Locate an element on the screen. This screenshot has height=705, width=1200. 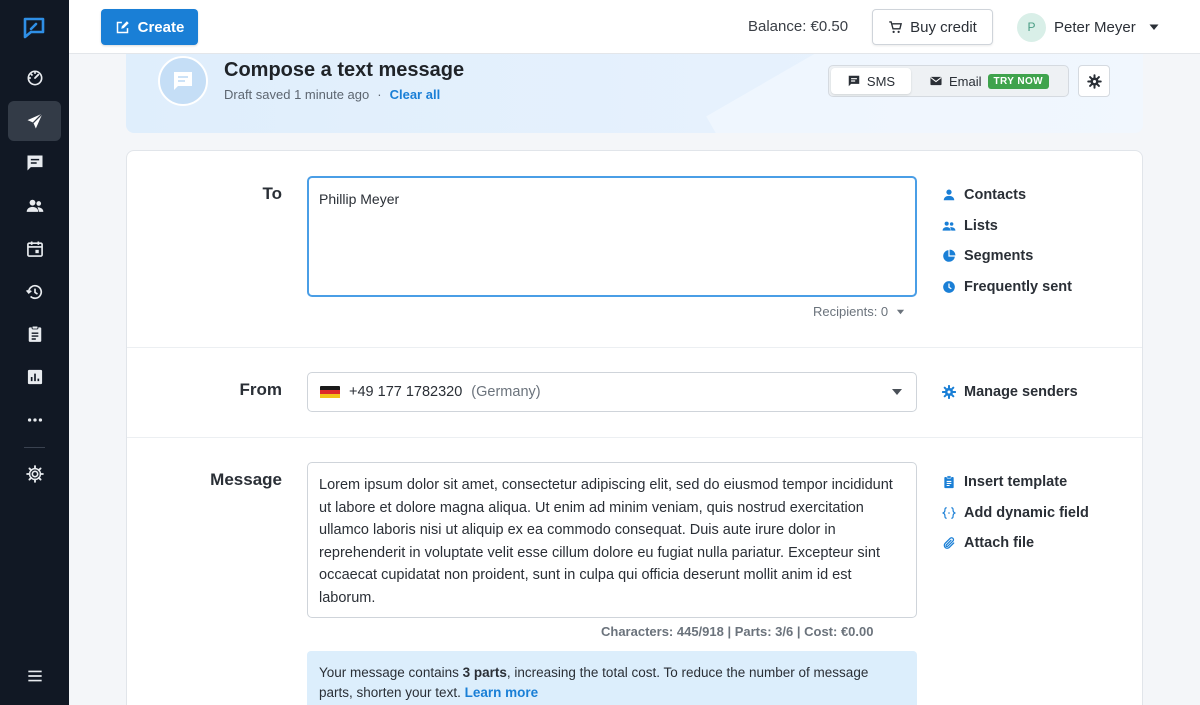
sidebar-item-reports is located at coordinates (34, 334).